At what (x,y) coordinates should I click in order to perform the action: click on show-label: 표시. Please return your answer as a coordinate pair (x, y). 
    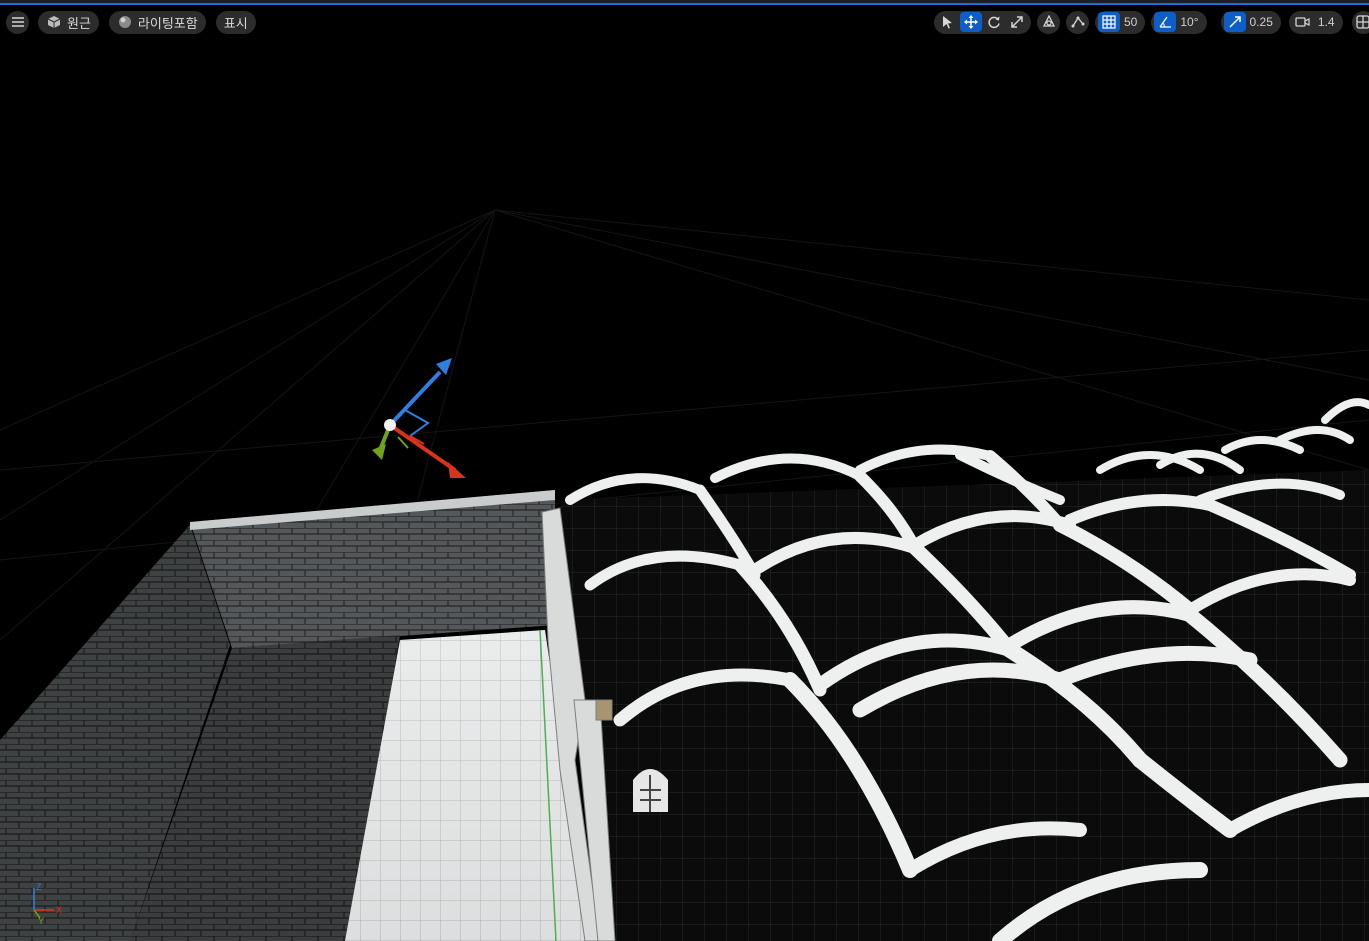
    Looking at the image, I should click on (235, 23).